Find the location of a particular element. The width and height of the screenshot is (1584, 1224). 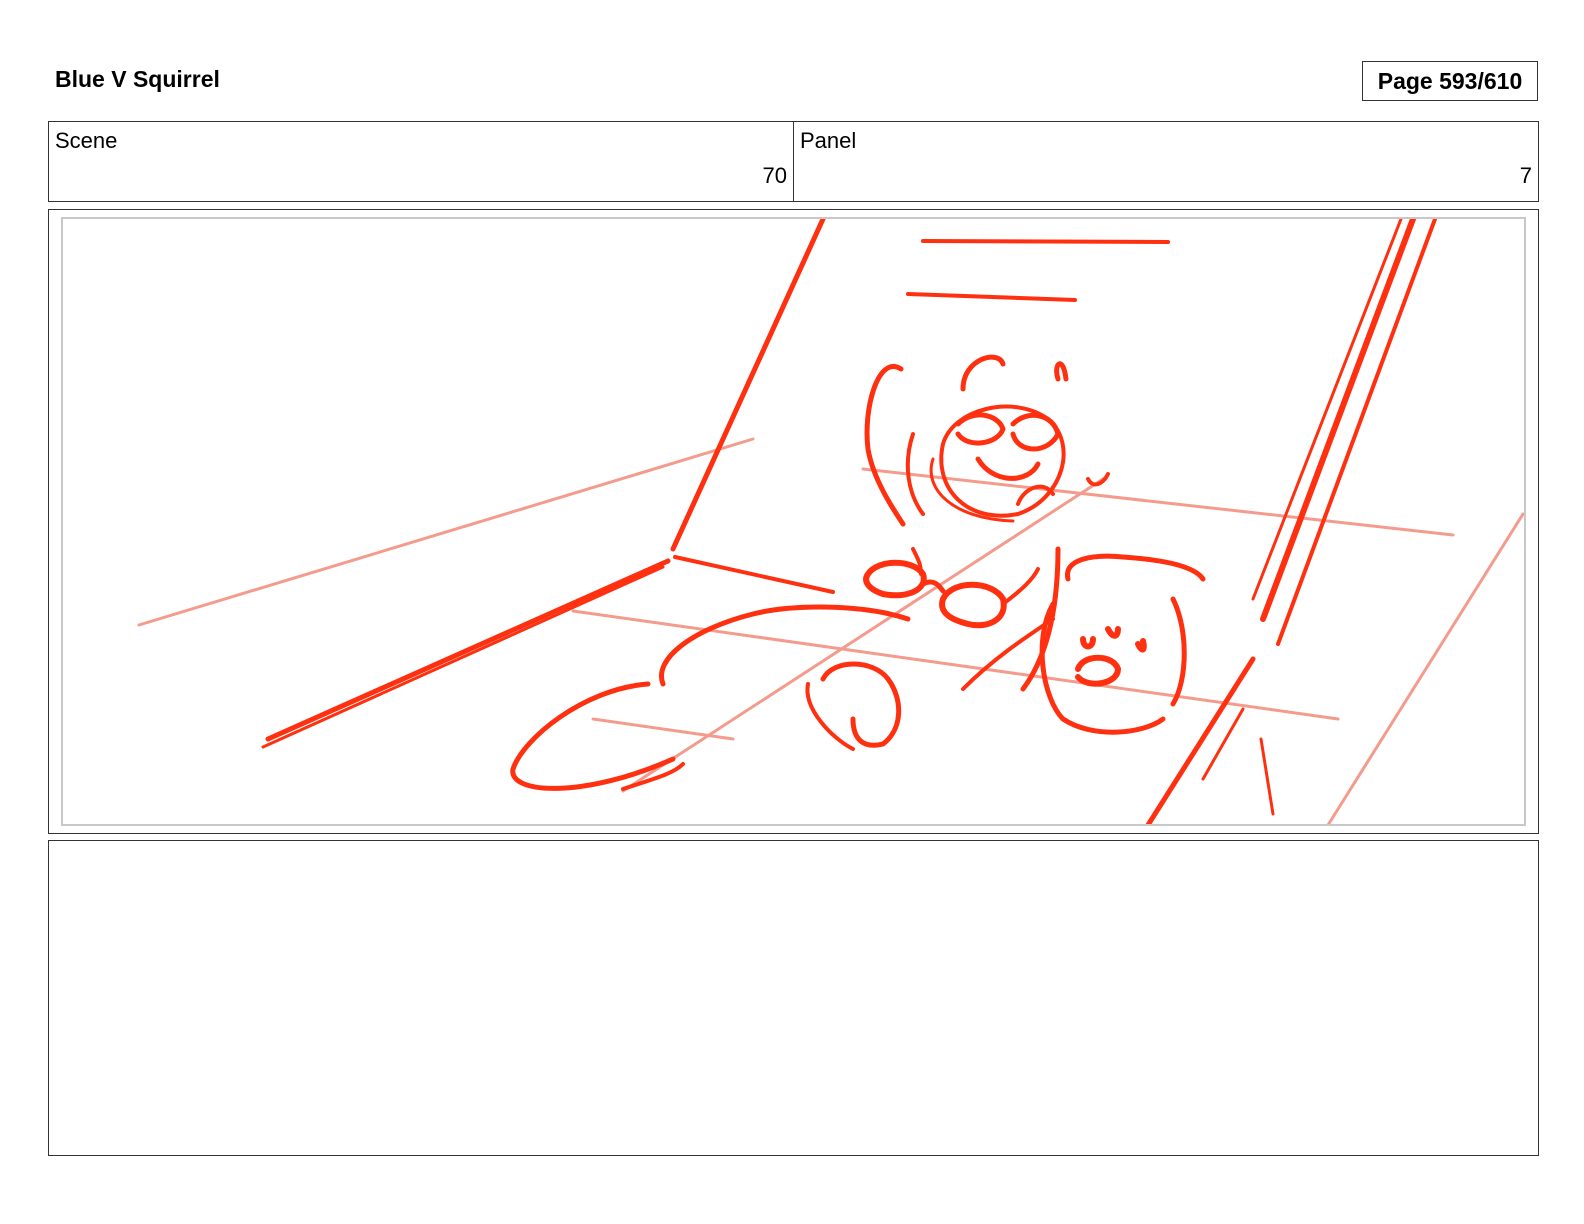

page-number: Page 593/610 is located at coordinates (1450, 80).